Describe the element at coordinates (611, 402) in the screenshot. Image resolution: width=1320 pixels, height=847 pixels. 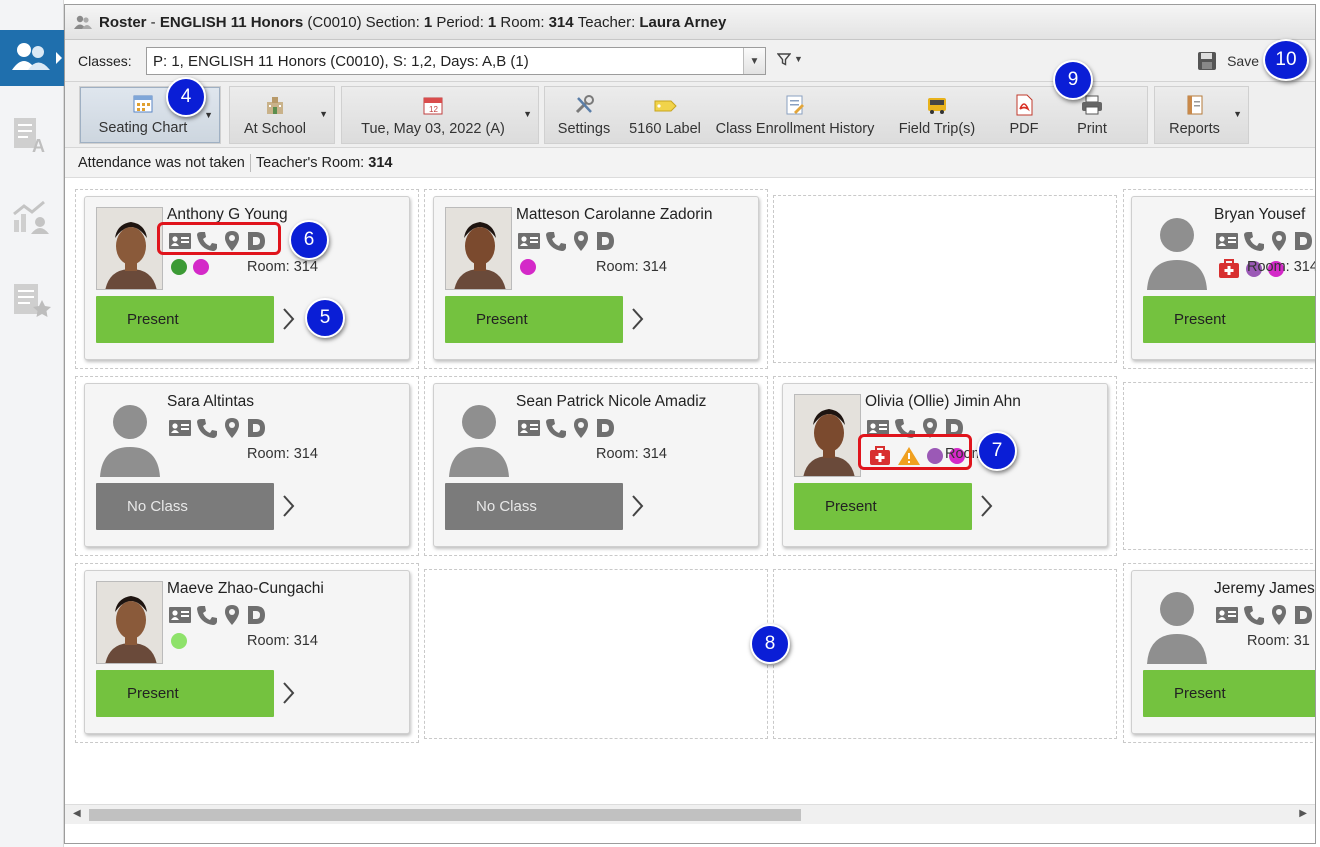
I see `student-name: Sean Patrick Nicole Amadiz` at that location.